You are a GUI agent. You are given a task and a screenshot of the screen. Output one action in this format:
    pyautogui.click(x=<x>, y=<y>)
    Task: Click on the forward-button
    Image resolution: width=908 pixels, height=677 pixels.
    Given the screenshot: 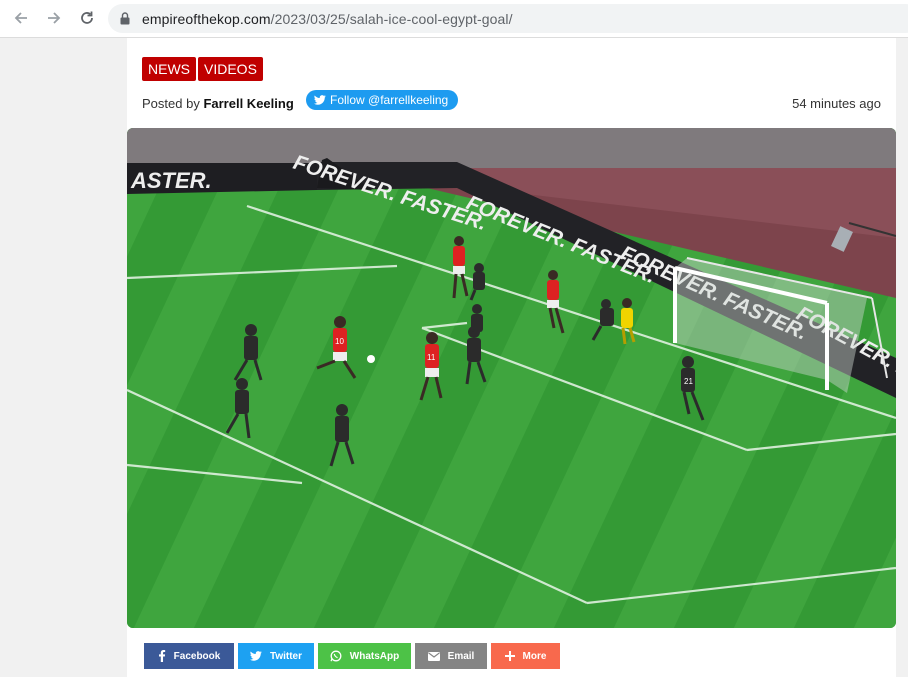 What is the action you would take?
    pyautogui.click(x=54, y=18)
    